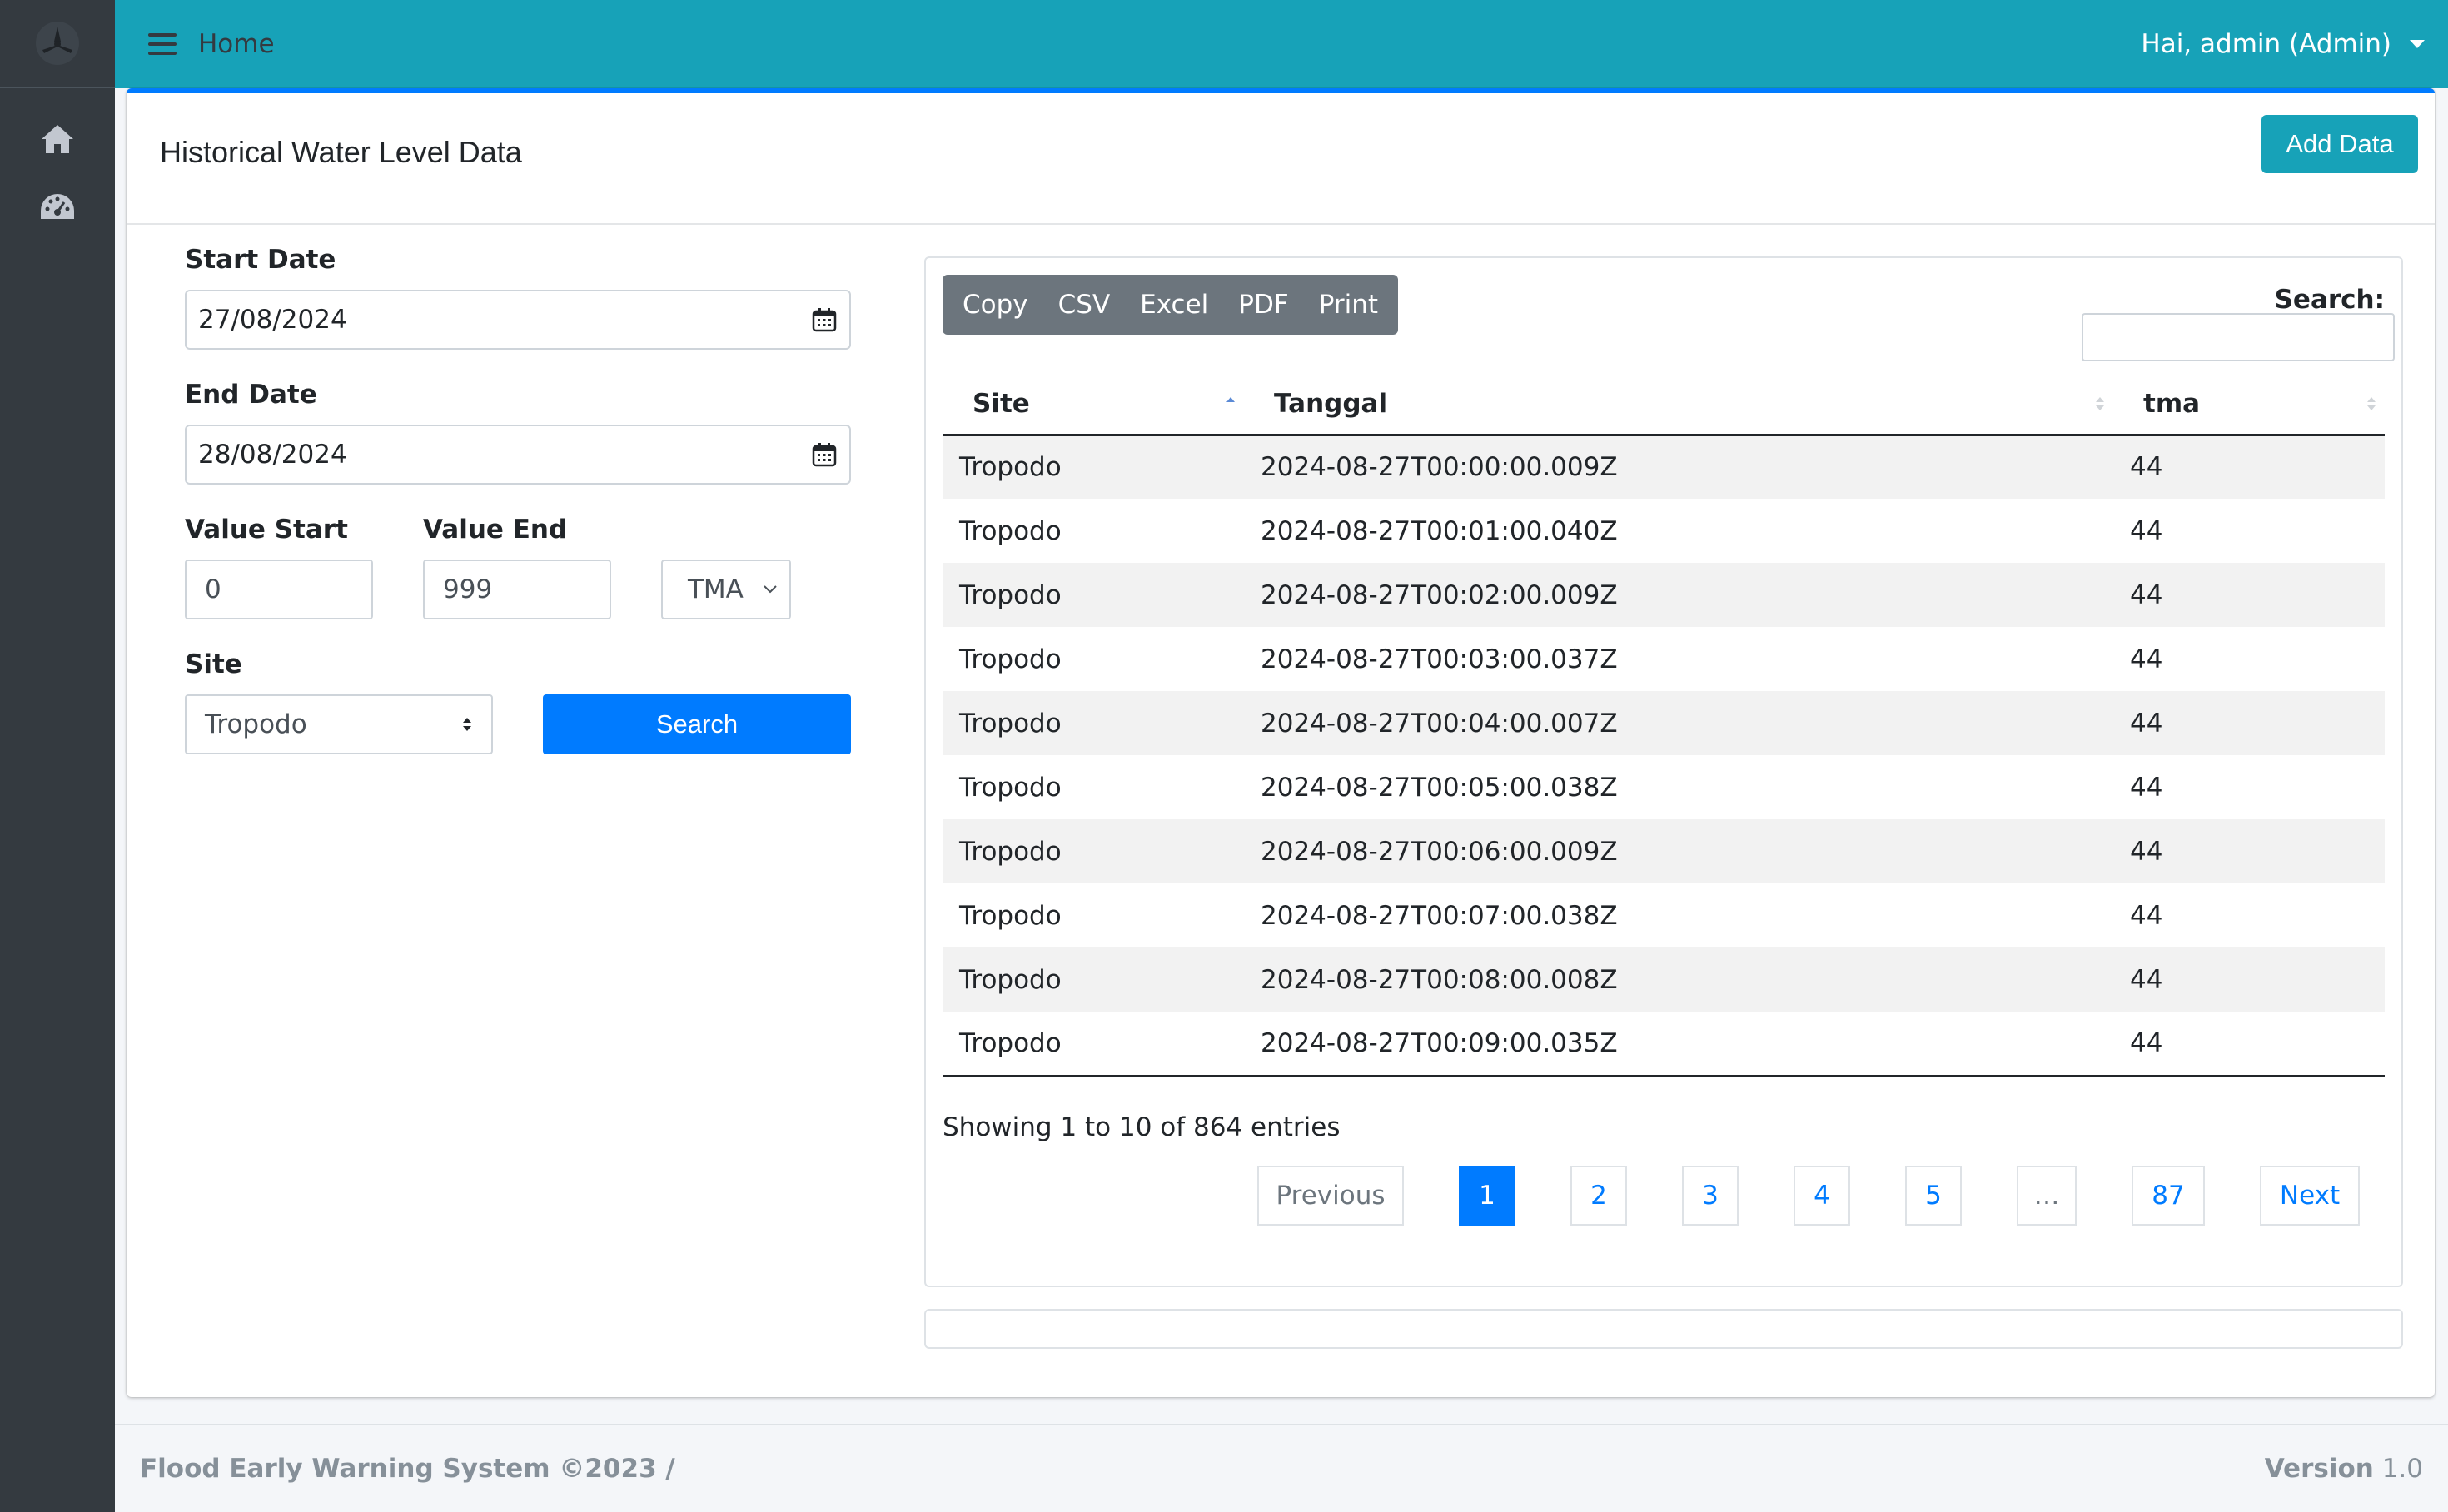  I want to click on home-icon, so click(57, 139).